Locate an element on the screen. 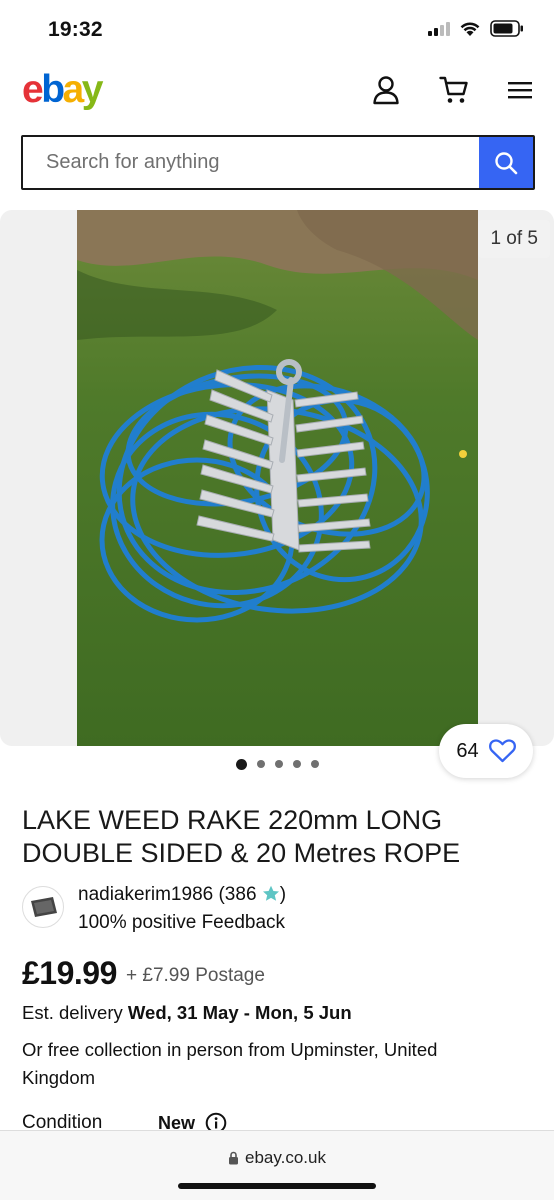 The height and width of the screenshot is (1200, 554). battery-icon is located at coordinates (506, 28).